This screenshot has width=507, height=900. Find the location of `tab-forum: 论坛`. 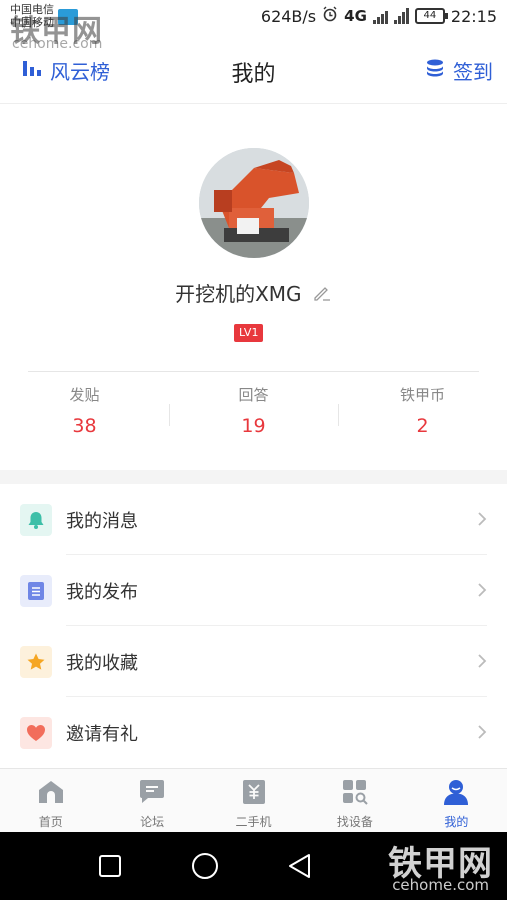

tab-forum: 论坛 is located at coordinates (151, 800).